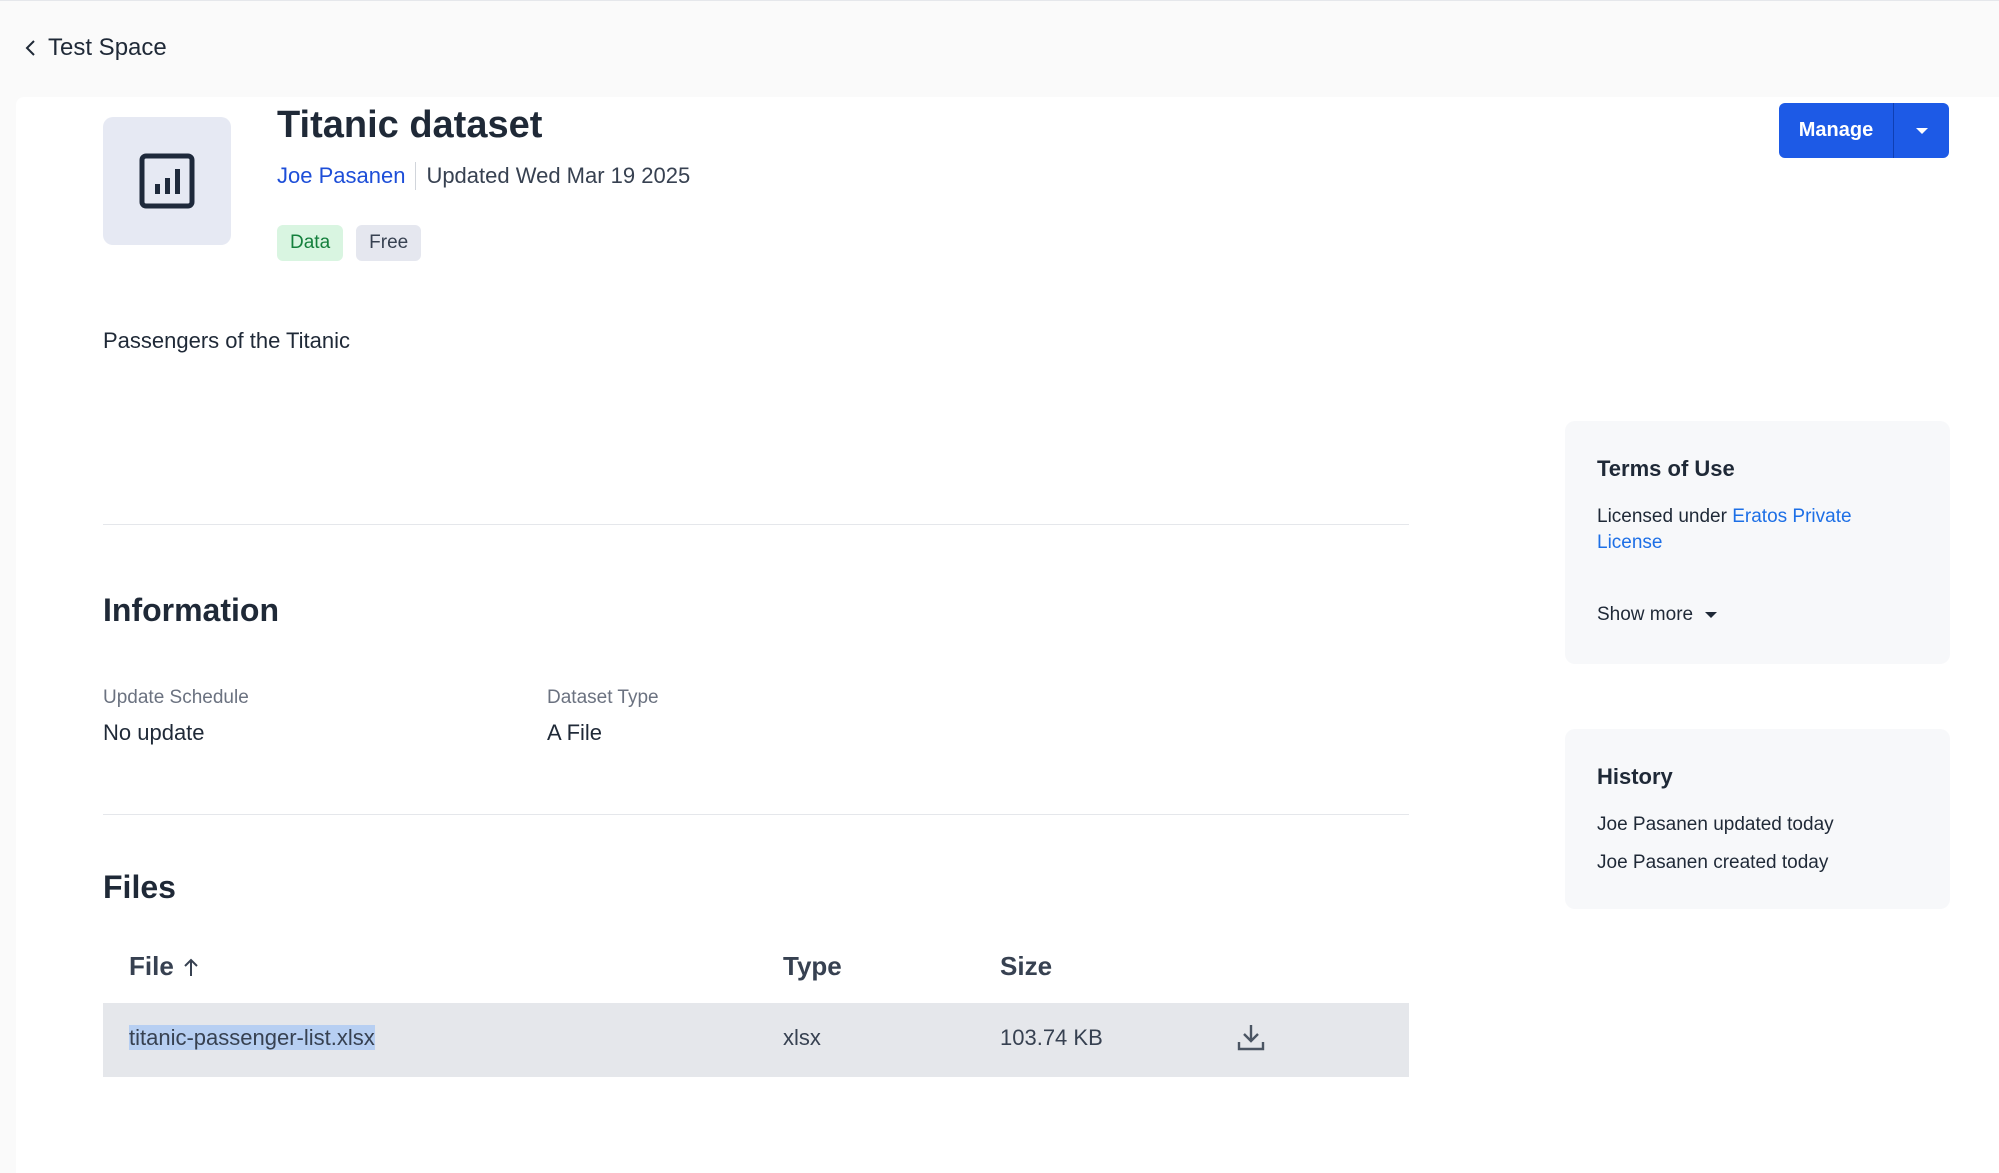 This screenshot has height=1173, width=1999. I want to click on arrow-up-icon, so click(191, 967).